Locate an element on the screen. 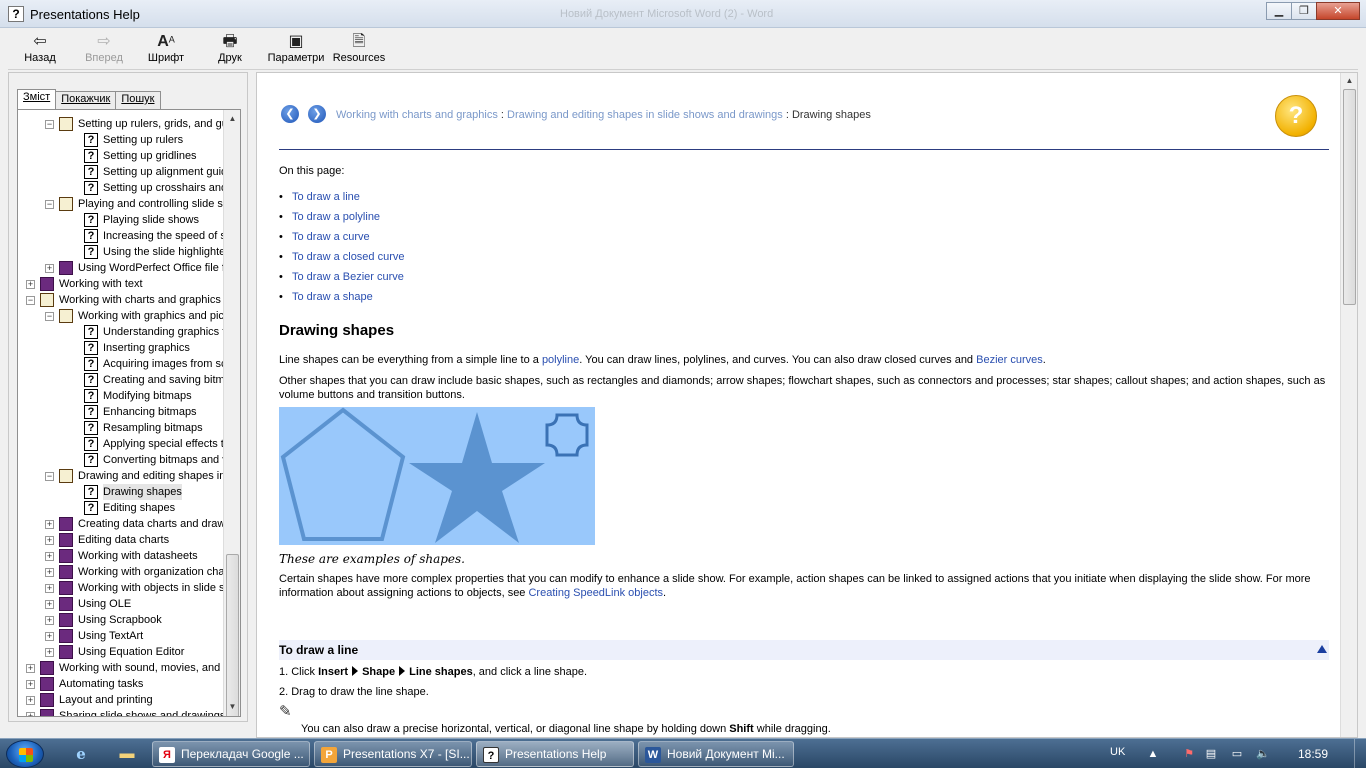 Image resolution: width=1366 pixels, height=768 pixels. flash-drive-icon: ▤ is located at coordinates (1211, 754).